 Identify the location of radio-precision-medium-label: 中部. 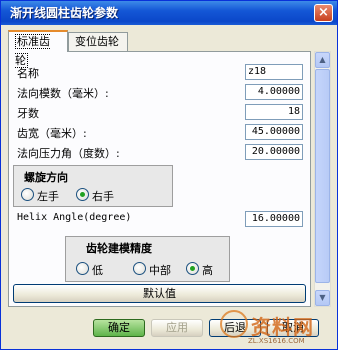
(160, 270).